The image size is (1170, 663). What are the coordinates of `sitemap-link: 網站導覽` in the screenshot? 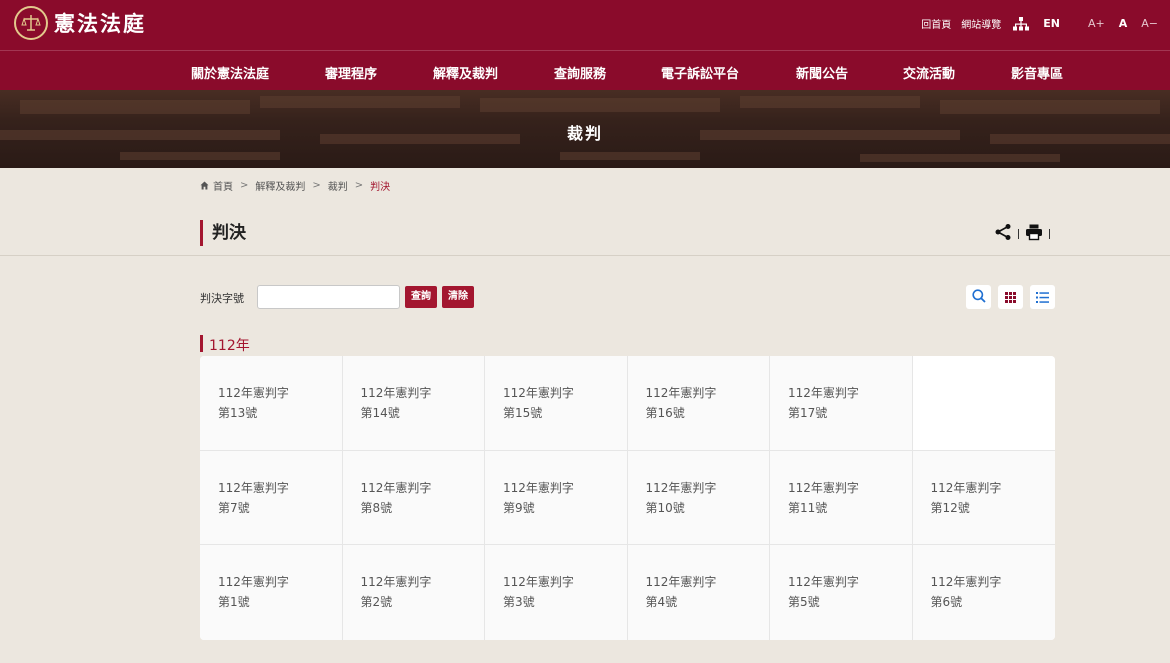 It's located at (981, 23).